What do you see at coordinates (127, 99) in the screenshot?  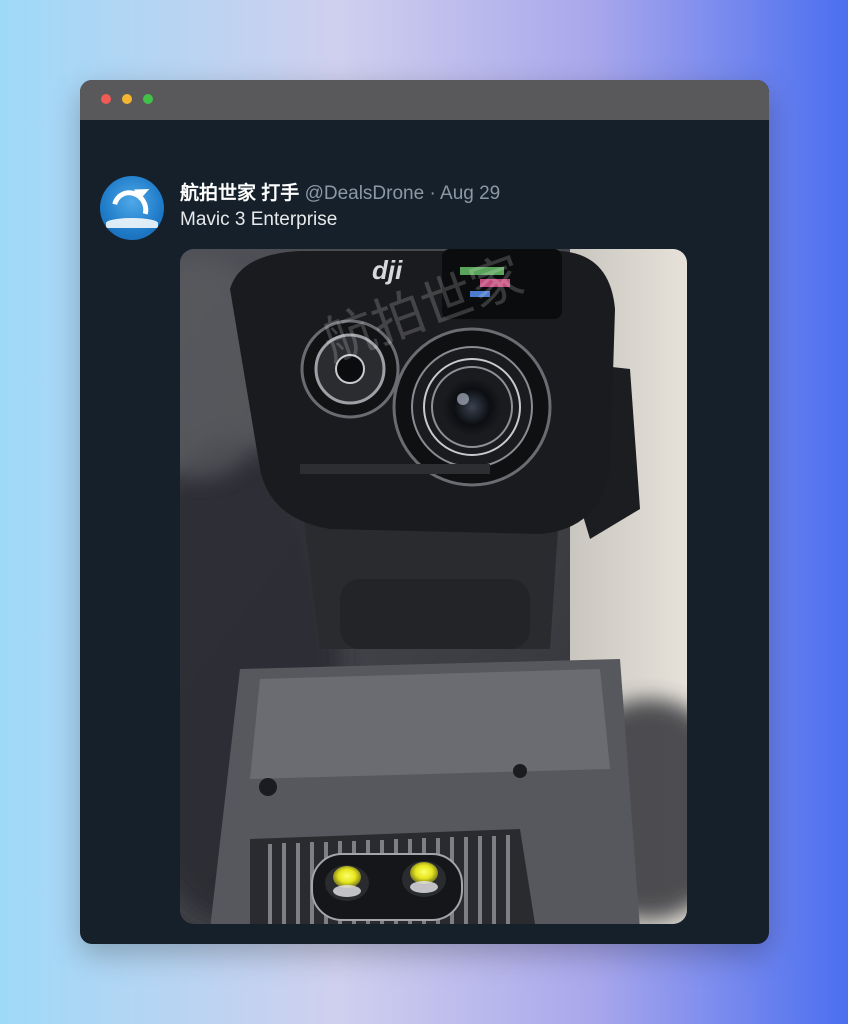 I see `minimize-window-button` at bounding box center [127, 99].